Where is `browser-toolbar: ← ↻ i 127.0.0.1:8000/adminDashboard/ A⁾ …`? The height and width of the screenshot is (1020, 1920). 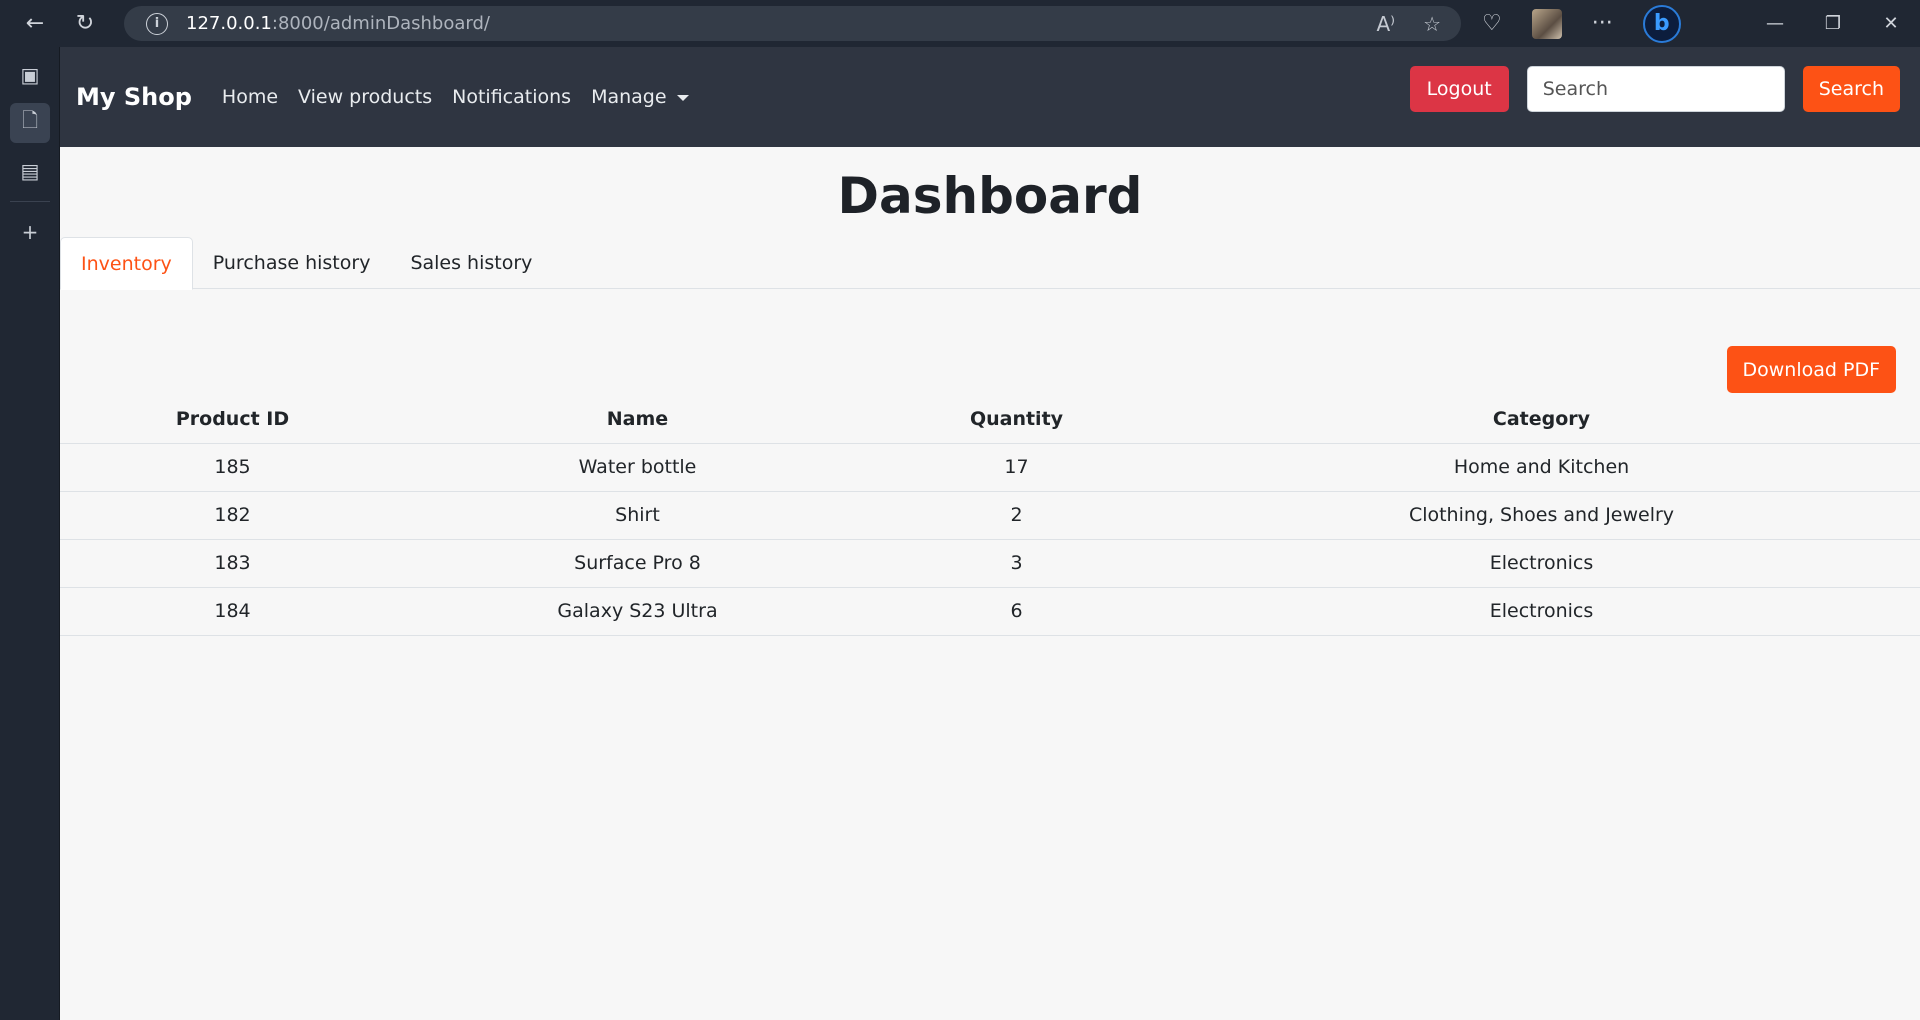 browser-toolbar: ← ↻ i 127.0.0.1:8000/adminDashboard/ A⁾ … is located at coordinates (960, 23).